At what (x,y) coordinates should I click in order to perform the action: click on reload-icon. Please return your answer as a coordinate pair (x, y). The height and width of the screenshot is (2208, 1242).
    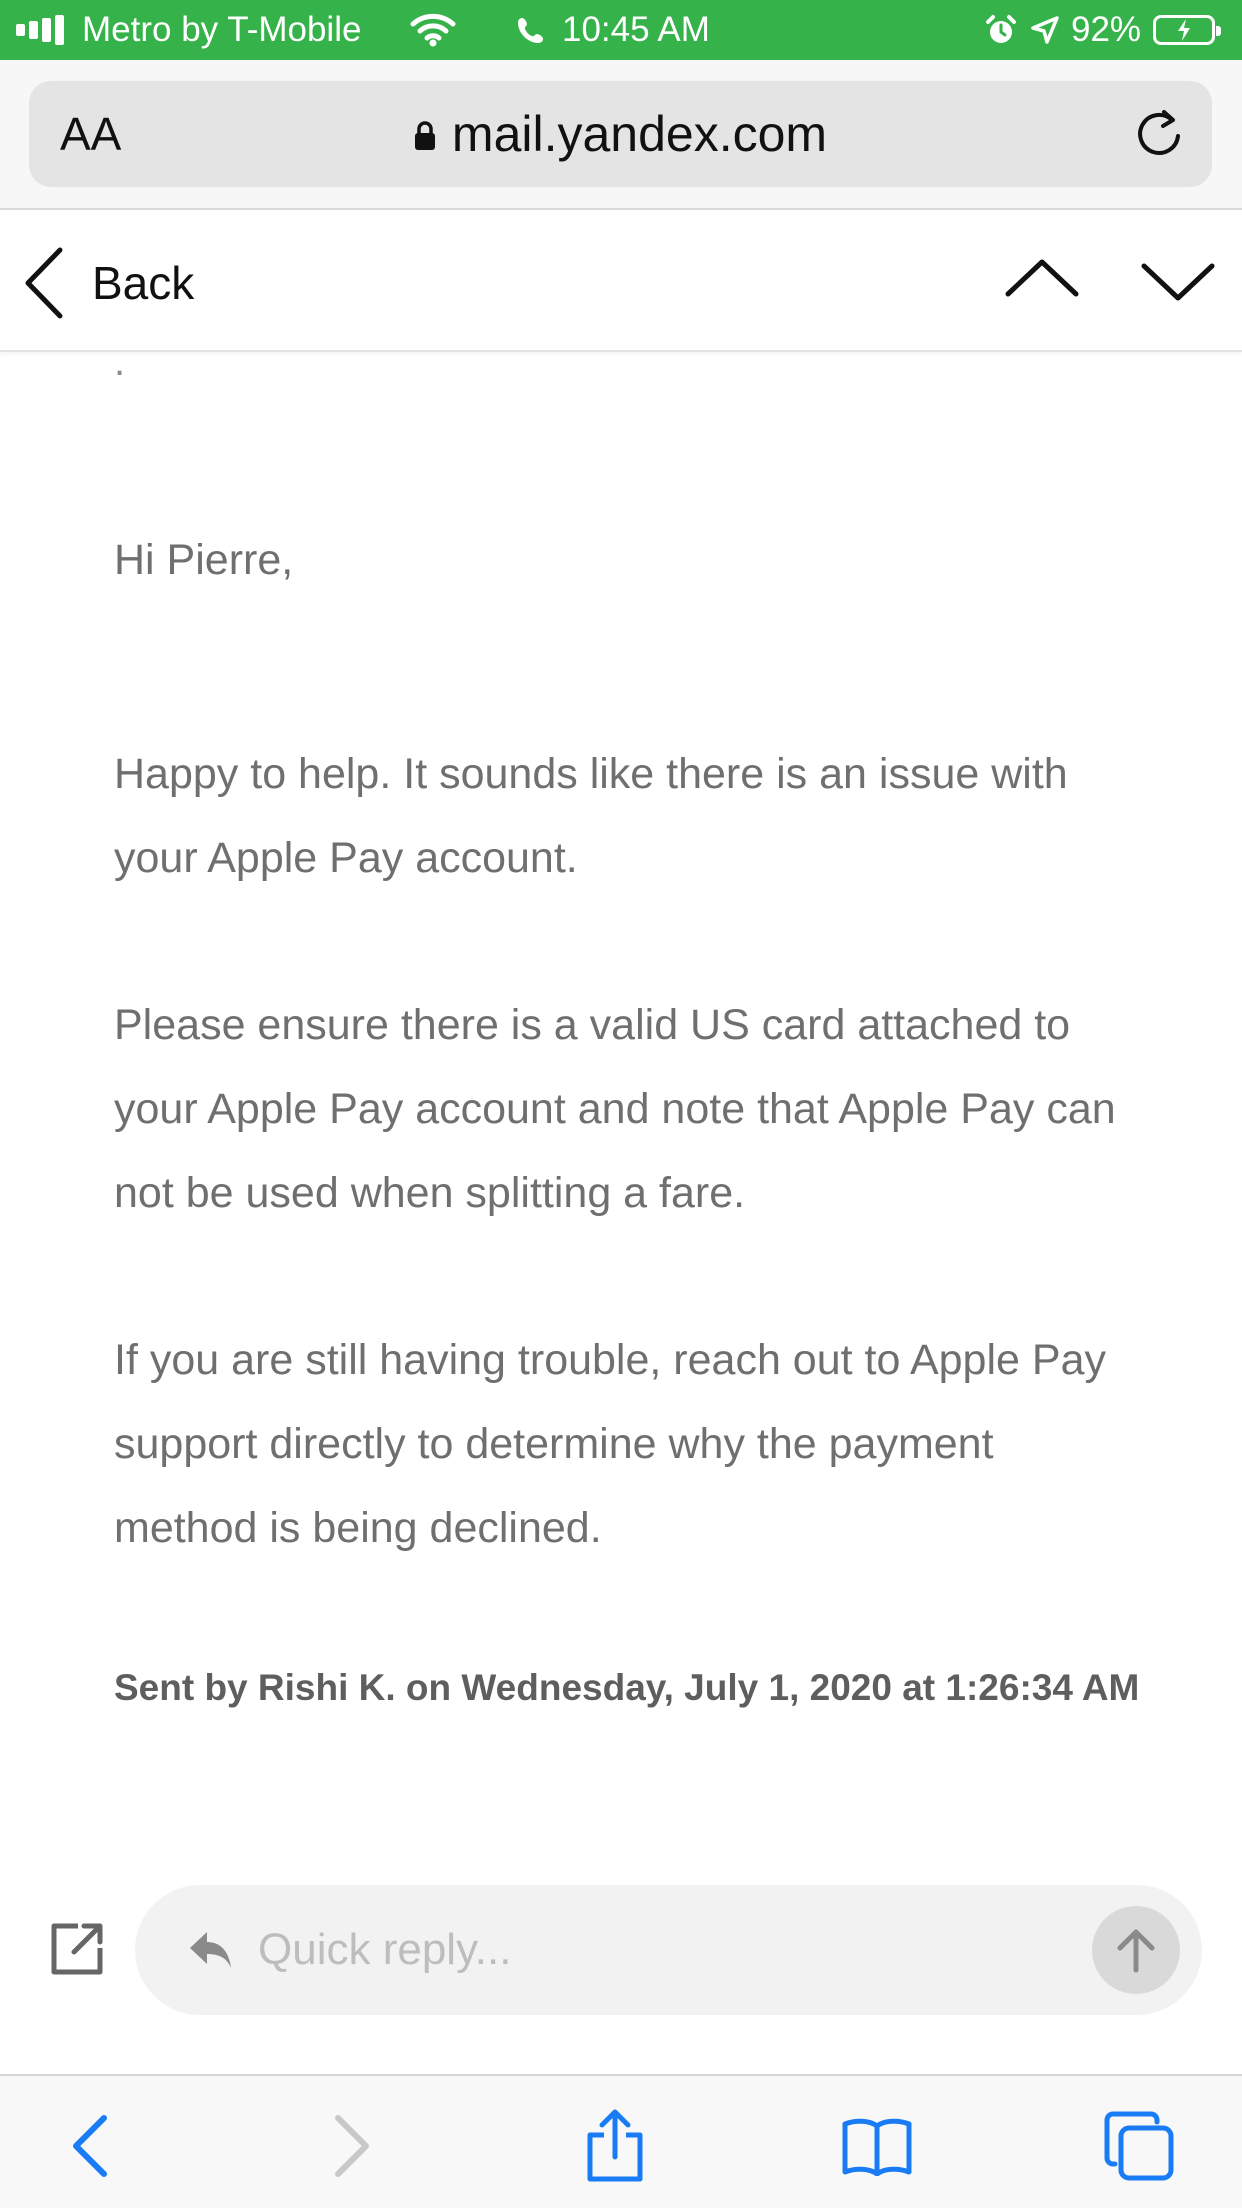
    Looking at the image, I should click on (1160, 134).